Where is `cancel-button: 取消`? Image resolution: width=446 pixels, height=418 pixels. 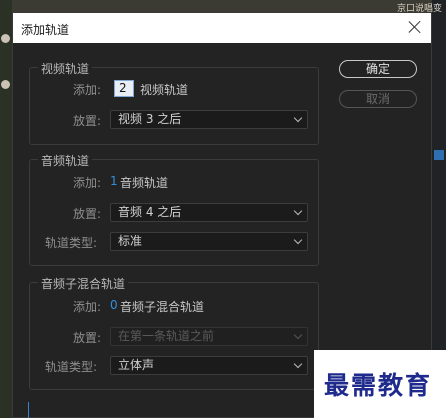
cancel-button: 取消 is located at coordinates (378, 99).